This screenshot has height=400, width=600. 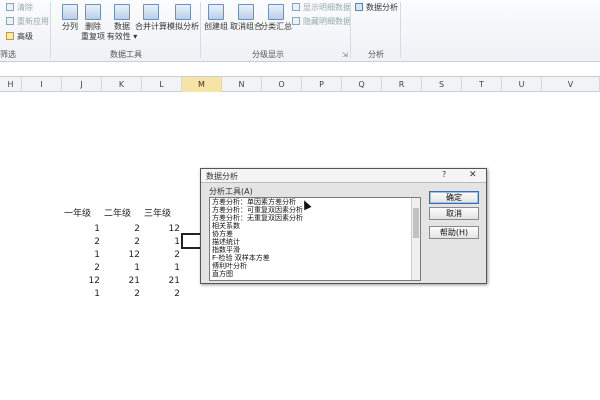 I want to click on subtotal-button: 分类汇总, so click(x=276, y=24).